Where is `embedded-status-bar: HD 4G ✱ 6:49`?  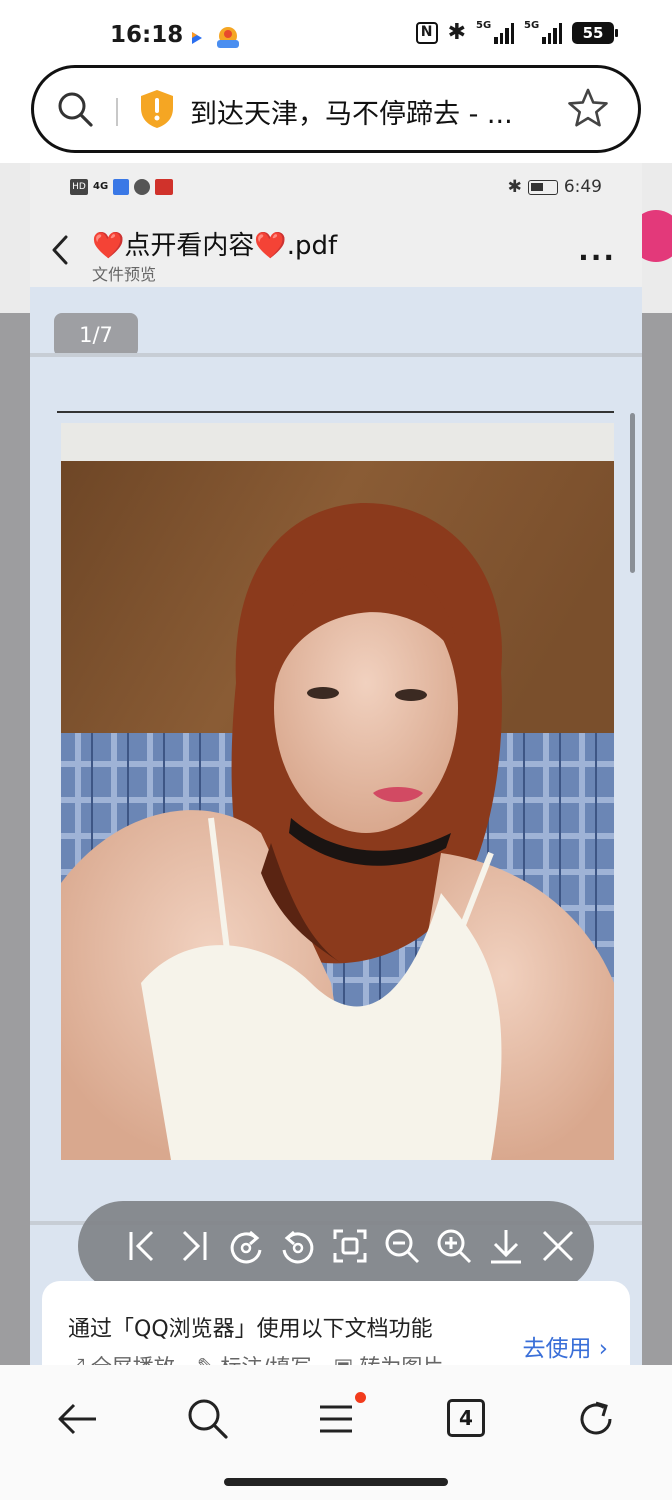
embedded-status-bar: HD 4G ✱ 6:49 is located at coordinates (336, 188).